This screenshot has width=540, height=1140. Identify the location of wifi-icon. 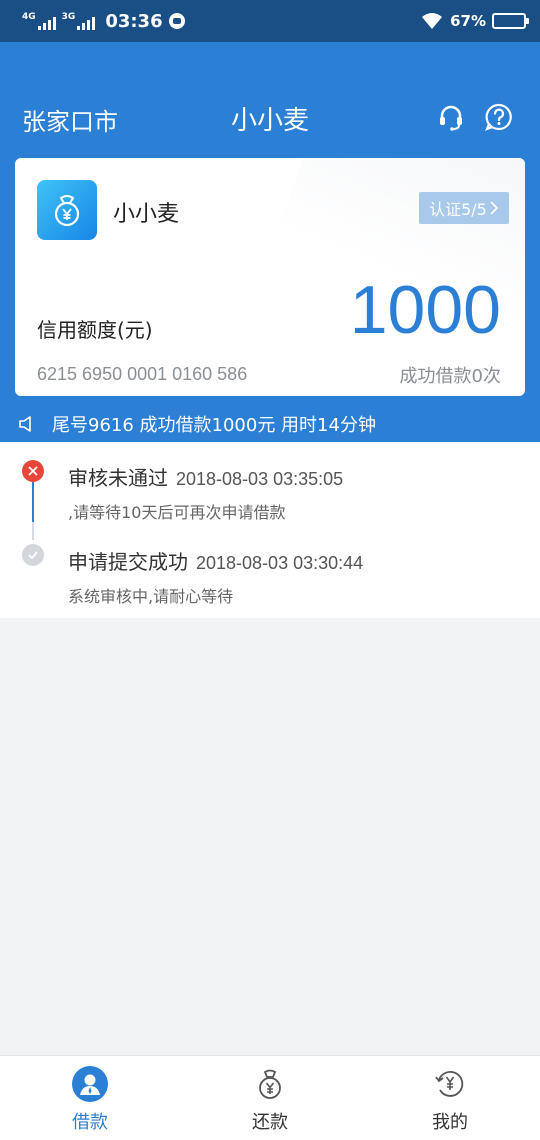
(432, 21).